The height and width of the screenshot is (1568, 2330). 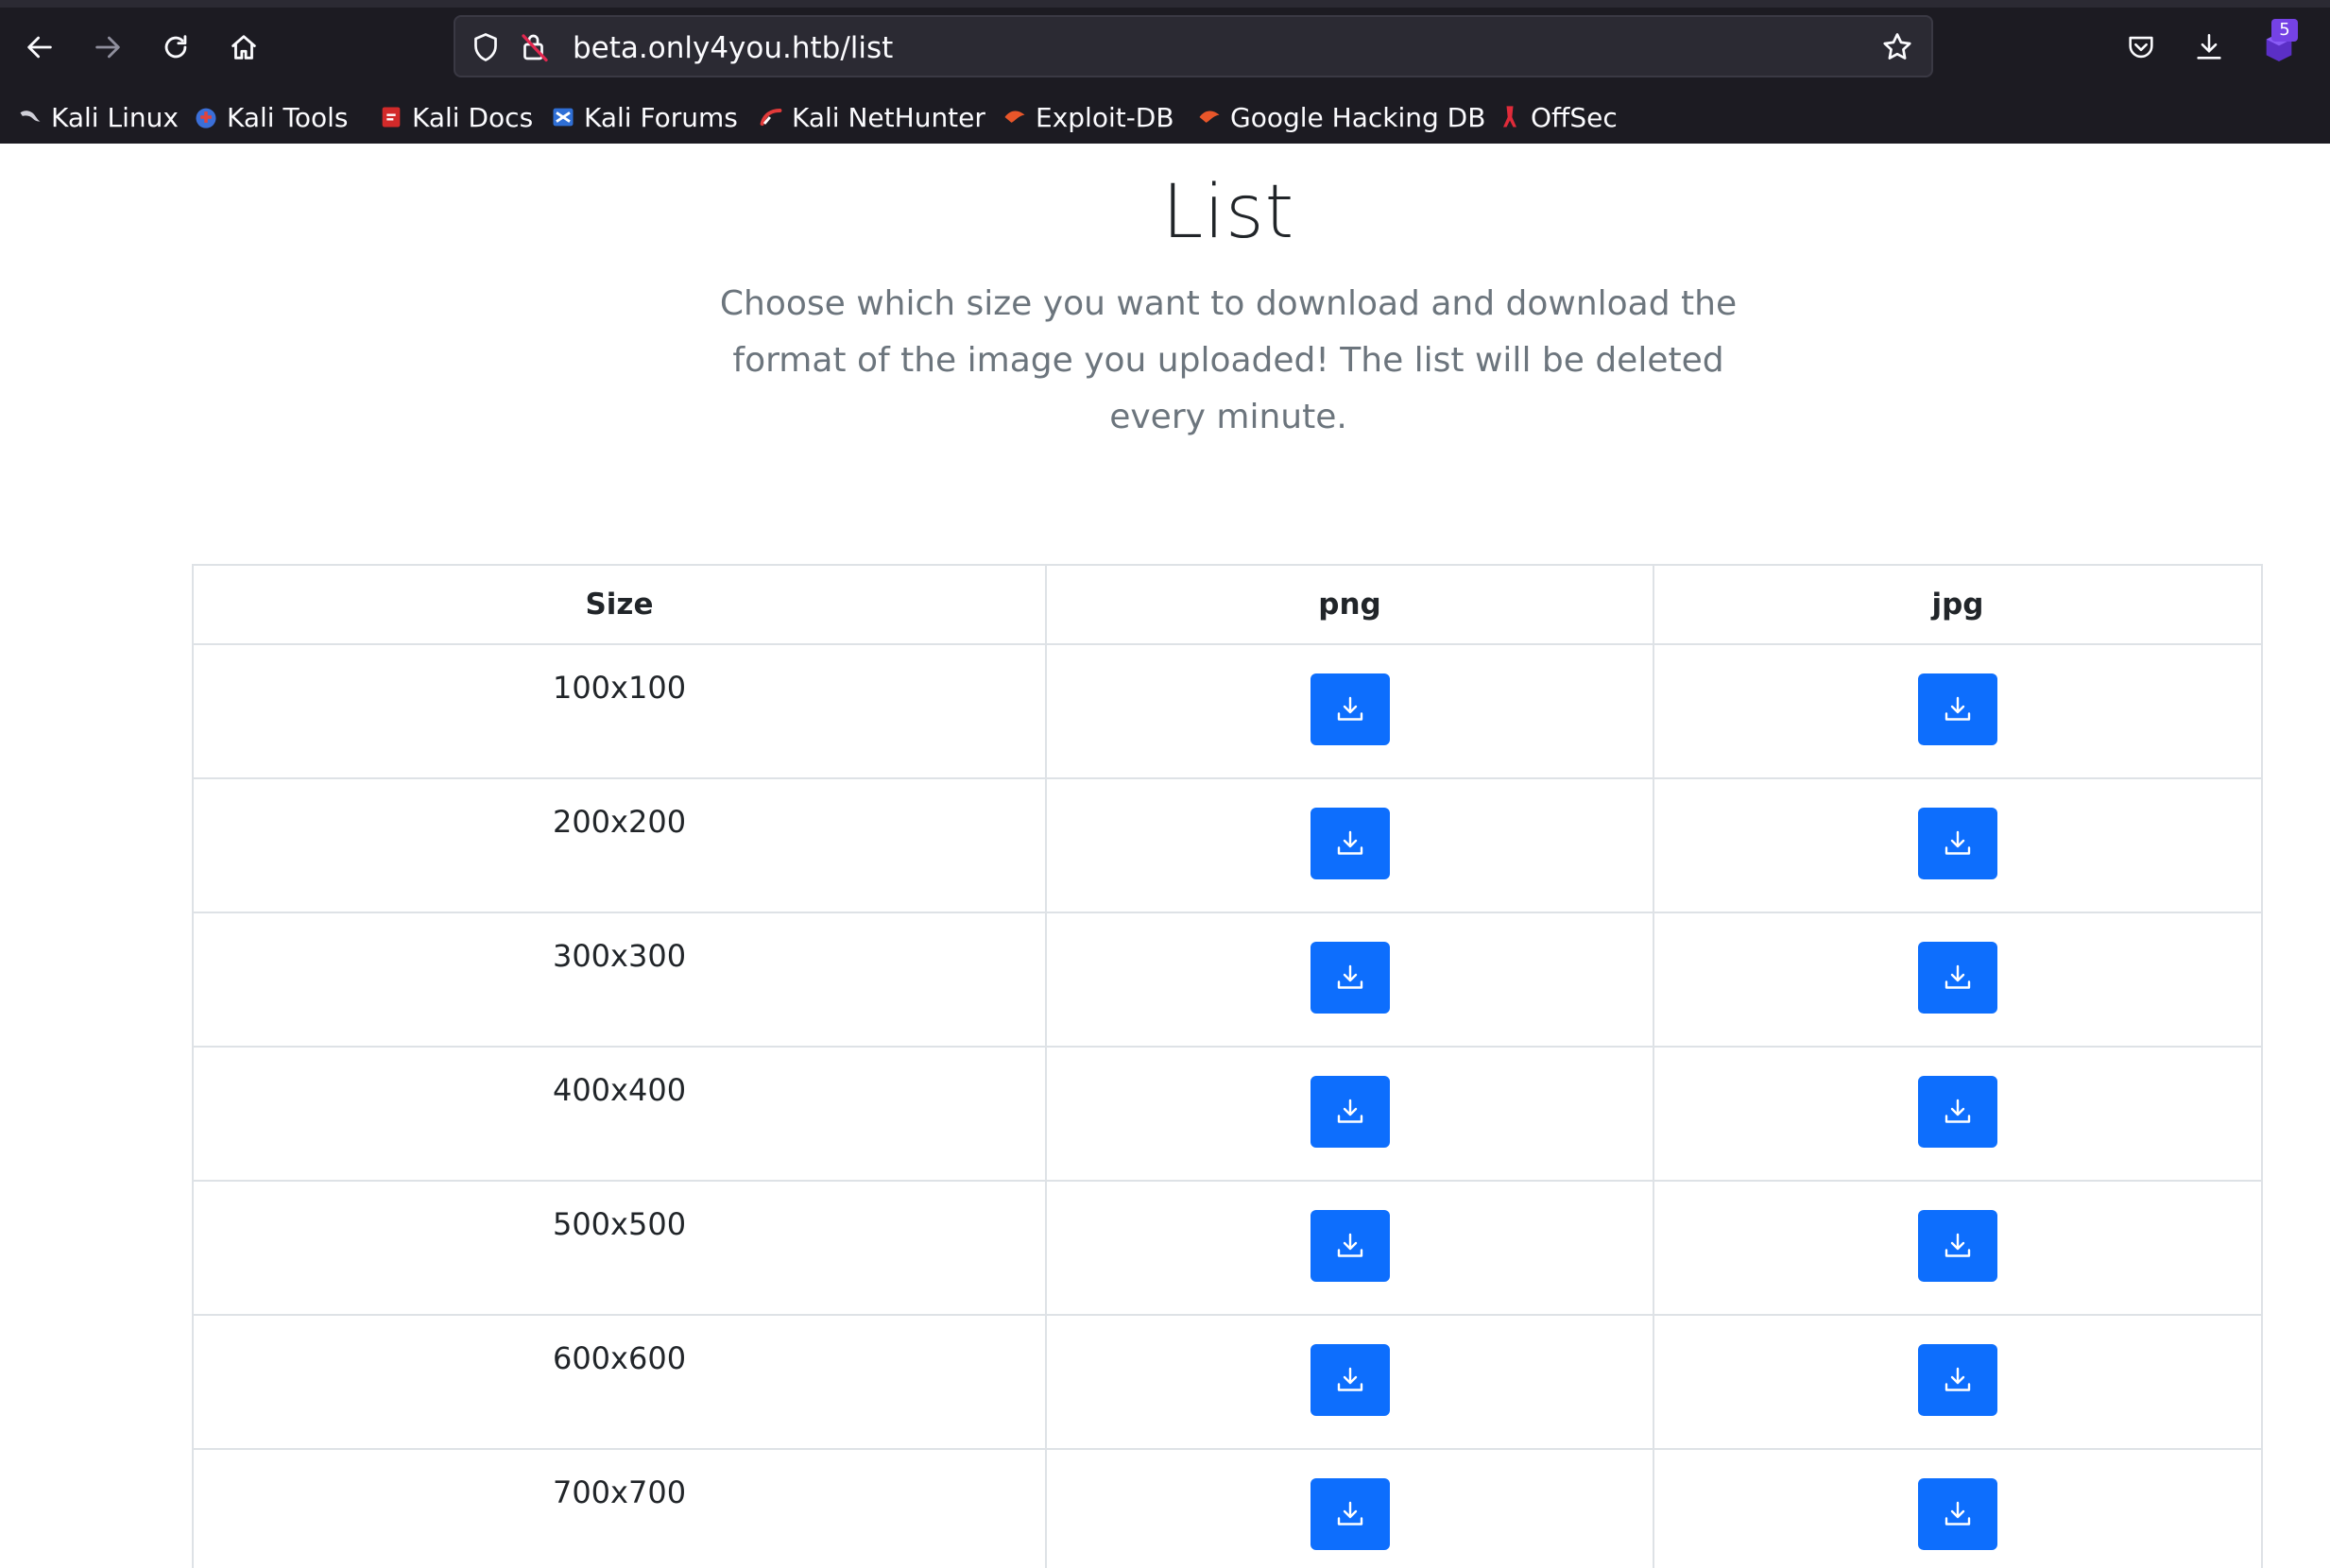 What do you see at coordinates (1209, 117) in the screenshot?
I see `ghdb-icon` at bounding box center [1209, 117].